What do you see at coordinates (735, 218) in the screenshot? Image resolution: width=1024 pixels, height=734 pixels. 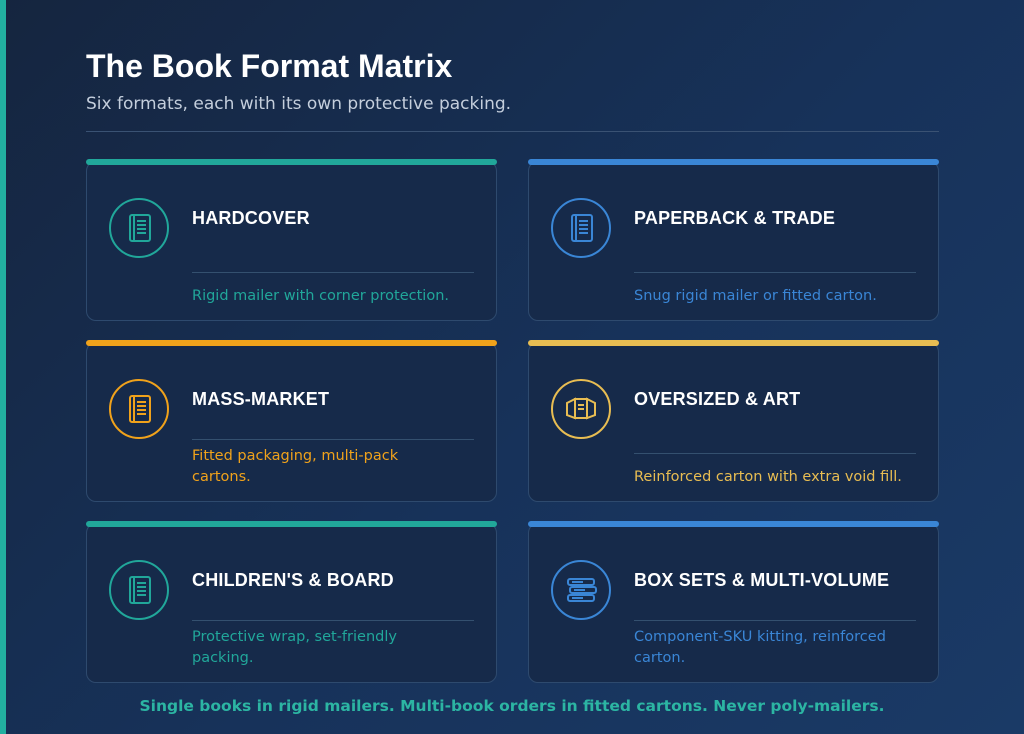 I see `card-title: PAPERBACK & TRADE` at bounding box center [735, 218].